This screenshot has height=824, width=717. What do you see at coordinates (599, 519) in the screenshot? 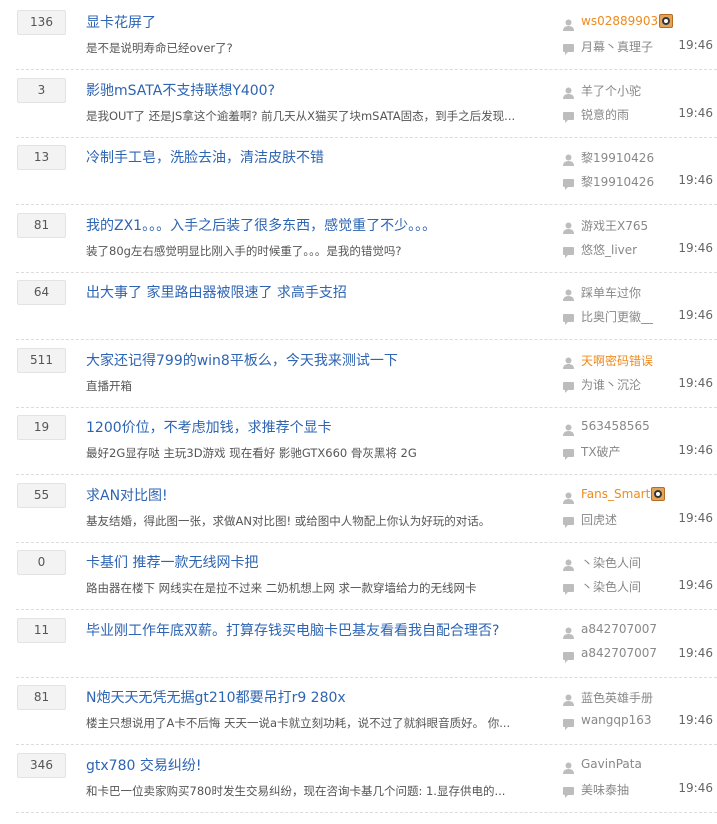
I see `last-reply-user: 回虎述` at bounding box center [599, 519].